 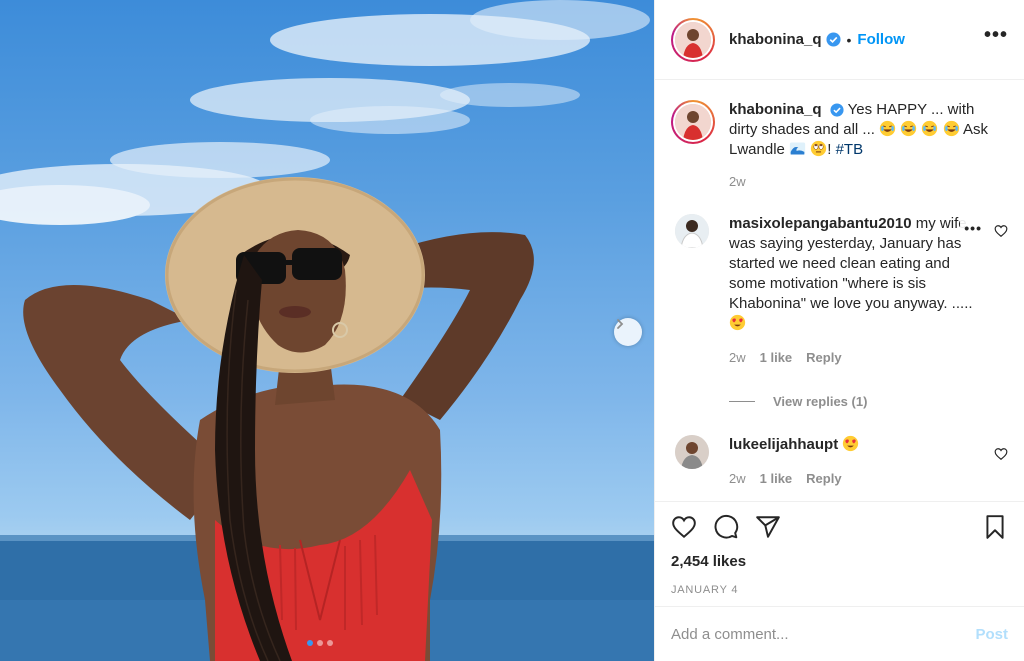 What do you see at coordinates (881, 39) in the screenshot?
I see `follow-button: Follow` at bounding box center [881, 39].